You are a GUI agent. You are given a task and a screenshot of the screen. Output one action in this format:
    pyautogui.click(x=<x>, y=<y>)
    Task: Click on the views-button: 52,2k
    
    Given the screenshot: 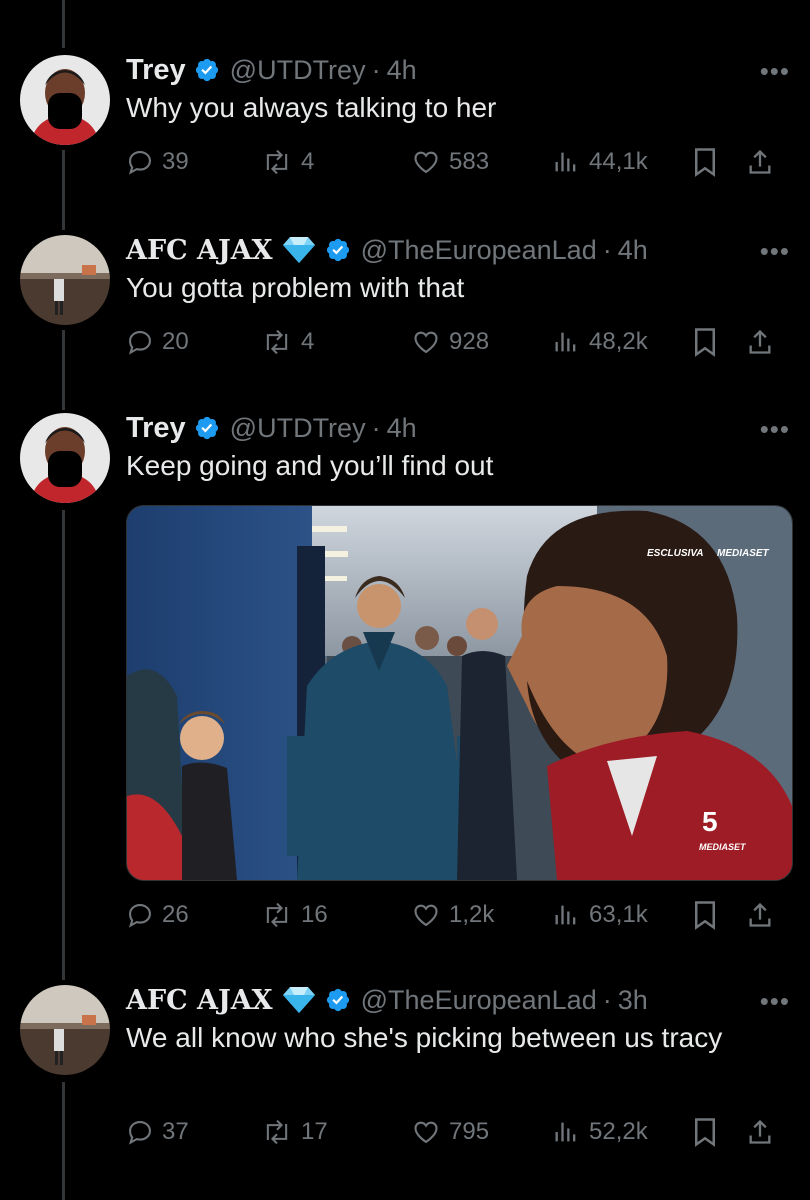 What is the action you would take?
    pyautogui.click(x=599, y=1132)
    